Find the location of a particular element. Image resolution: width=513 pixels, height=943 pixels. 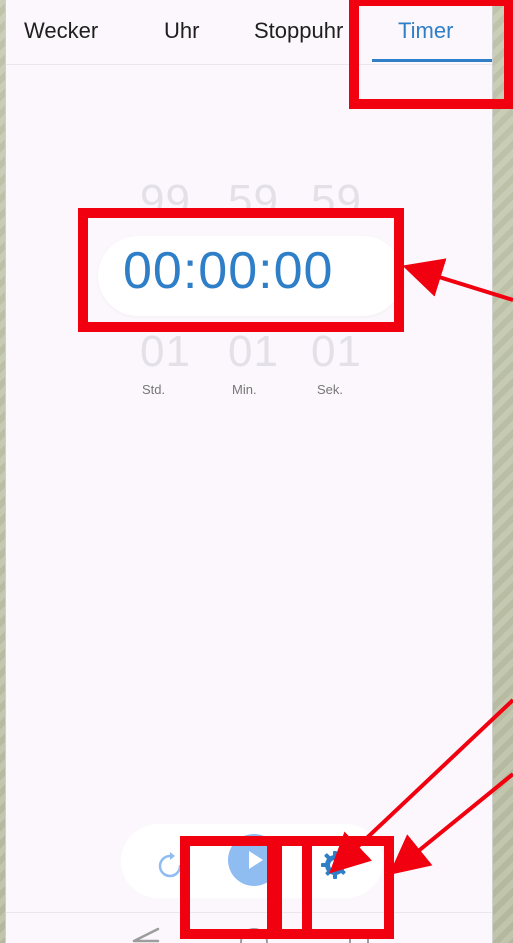

start-button is located at coordinates (254, 860).